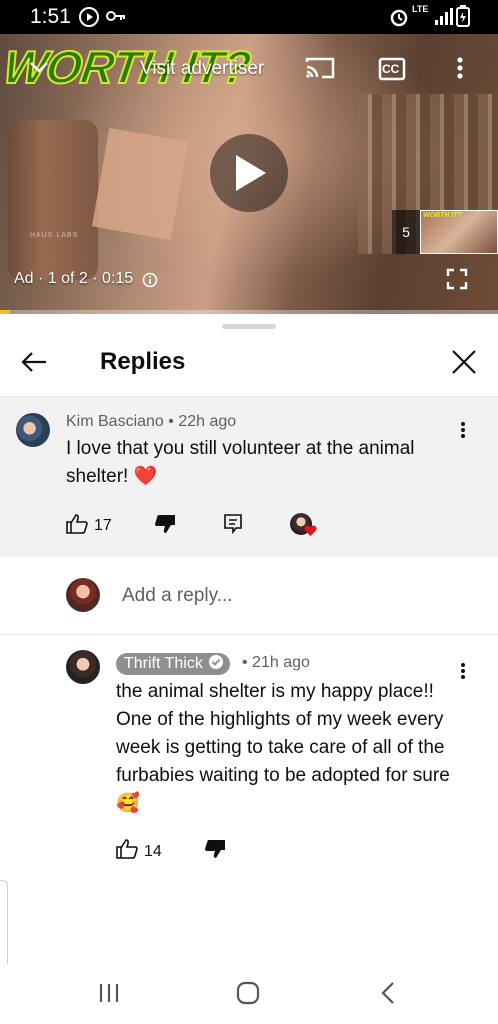 This screenshot has height=1024, width=498. I want to click on drag-handle, so click(249, 326).